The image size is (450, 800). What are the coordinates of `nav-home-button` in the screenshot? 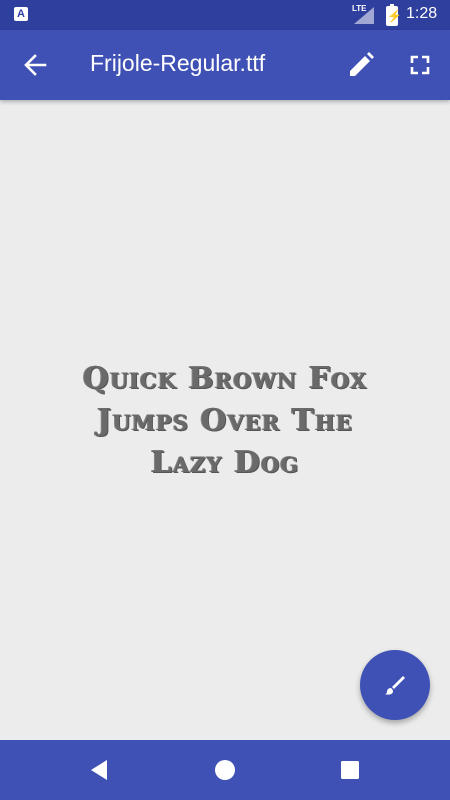 It's located at (225, 770).